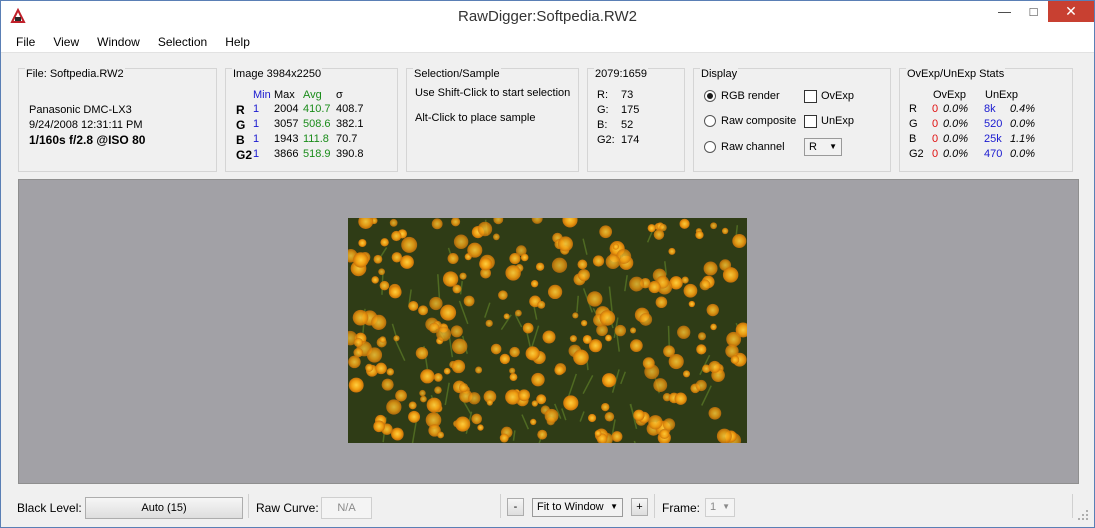  Describe the element at coordinates (457, 74) in the screenshot. I see `selection-panel-title: Selection/Sample` at that location.